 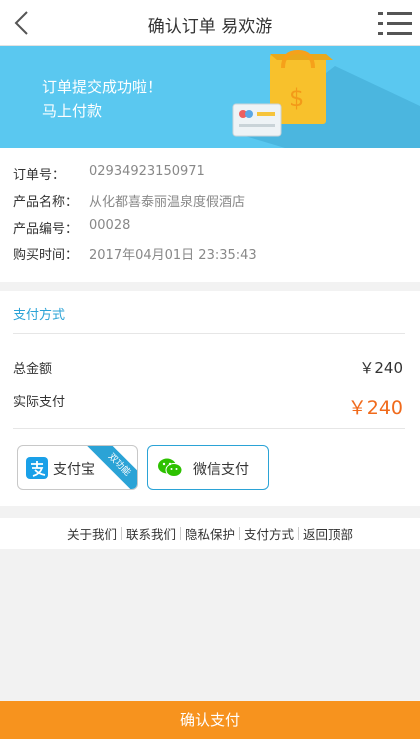 What do you see at coordinates (102, 87) in the screenshot?
I see `banner-success-text: 订单提交成功啦！` at bounding box center [102, 87].